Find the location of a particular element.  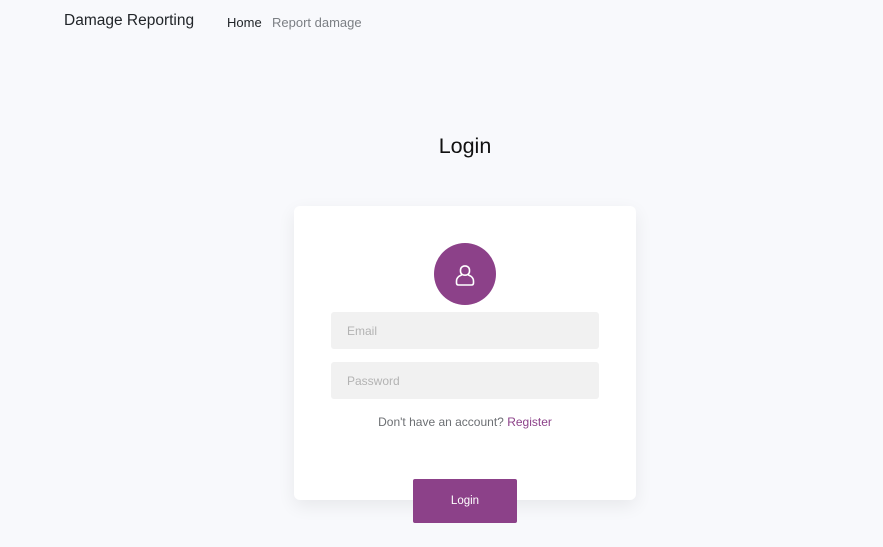

brand-link: Damage Reporting is located at coordinates (129, 21).